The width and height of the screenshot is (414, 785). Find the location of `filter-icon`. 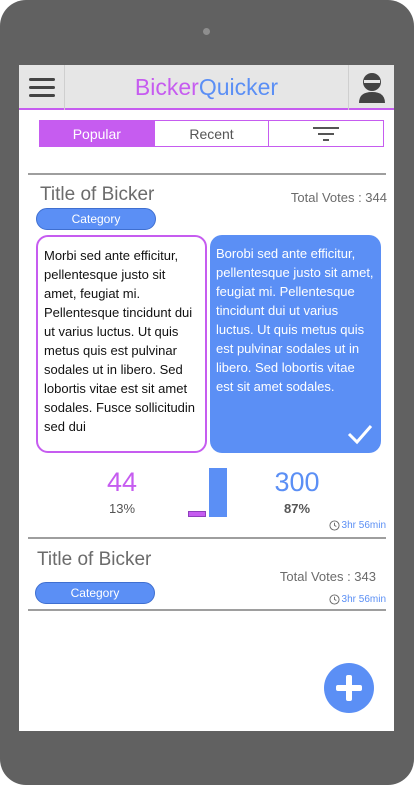

filter-icon is located at coordinates (326, 133).